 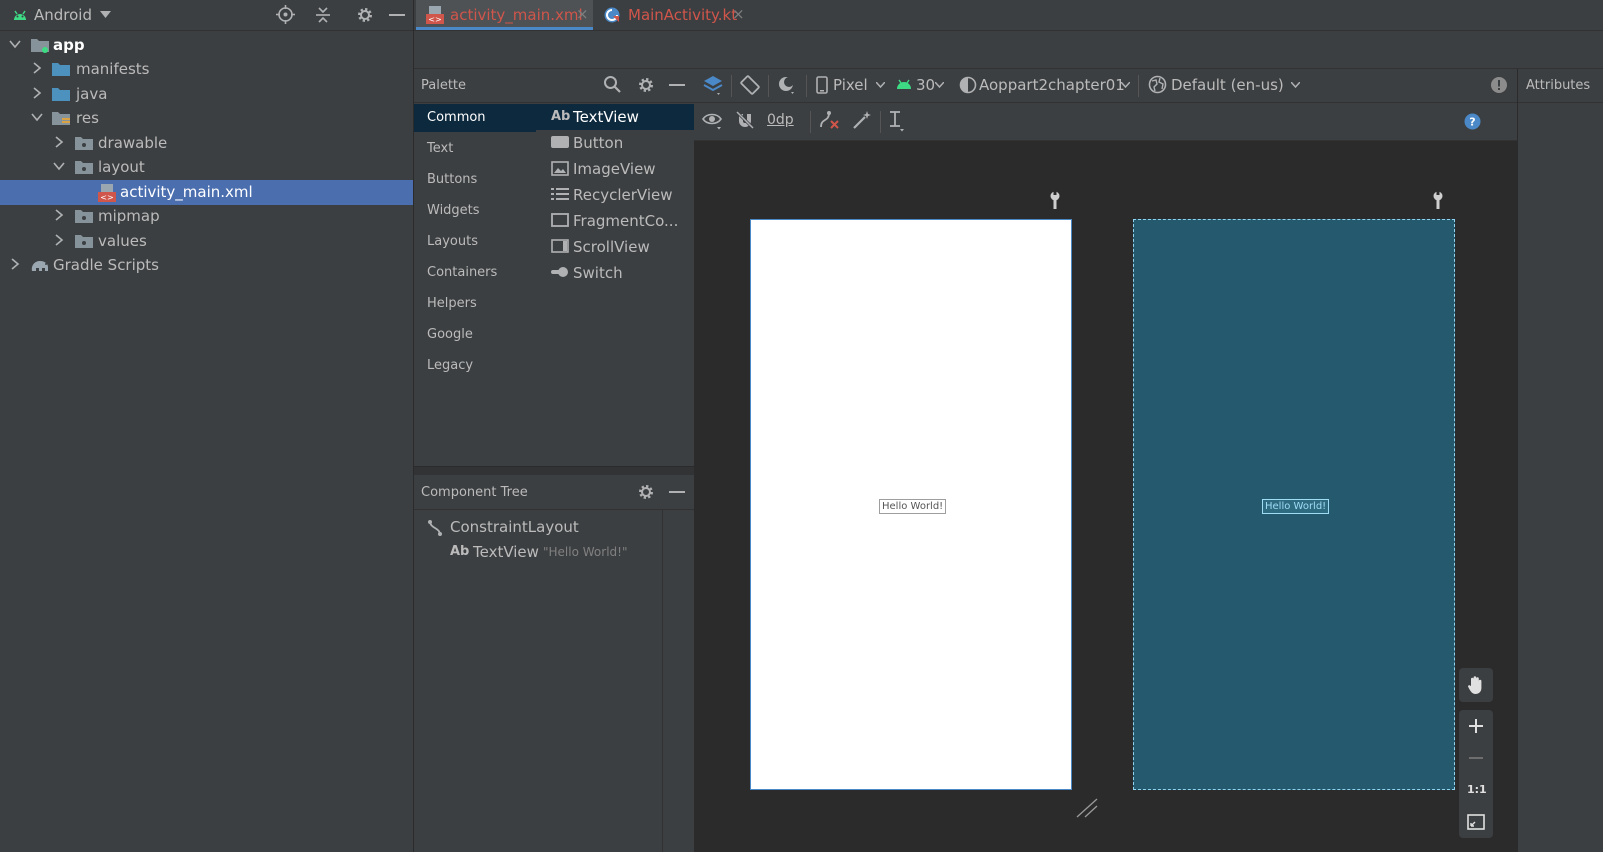 I want to click on tree-node-textview: Ab TextView "Hello World!", so click(x=538, y=554).